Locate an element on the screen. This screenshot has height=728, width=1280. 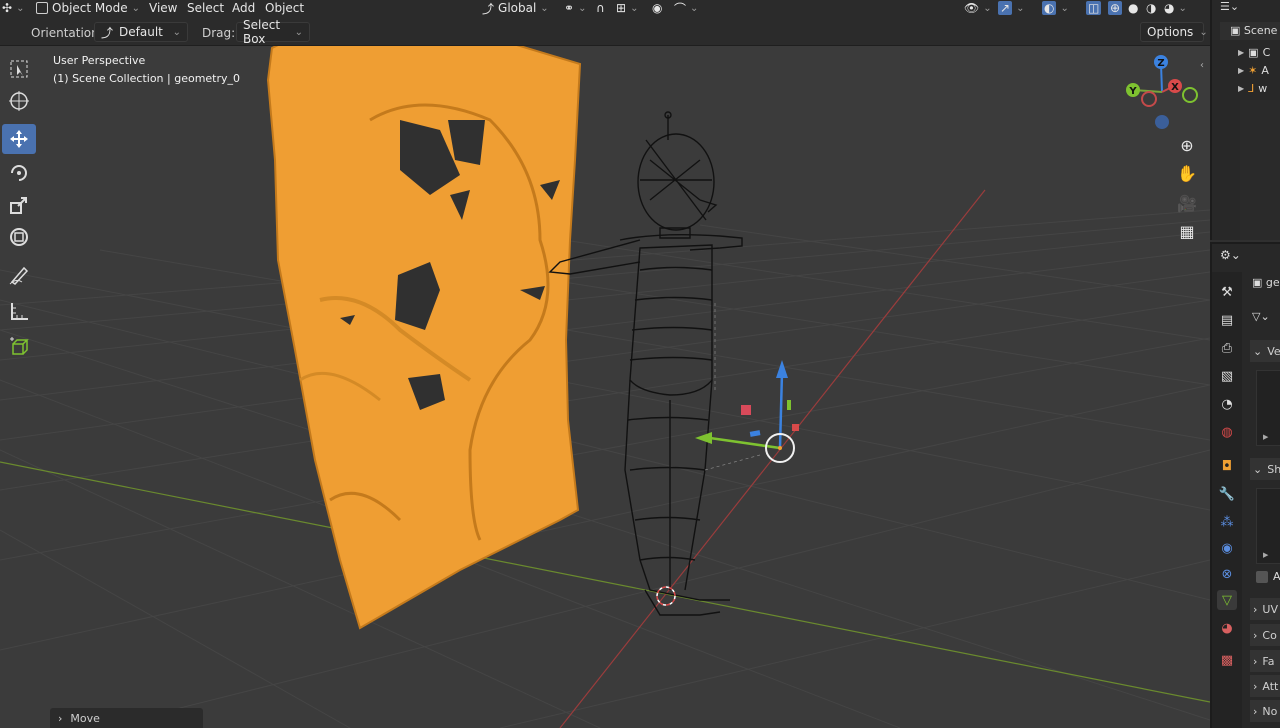
sidebar-toggle: ‹ is located at coordinates (1202, 65).